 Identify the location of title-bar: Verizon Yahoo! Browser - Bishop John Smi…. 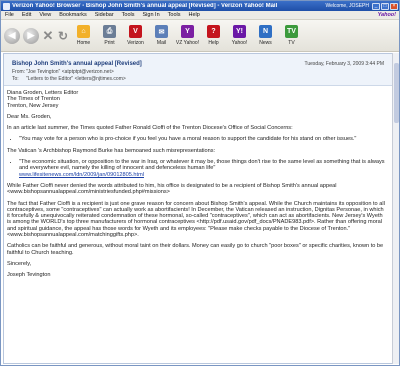
(200, 6).